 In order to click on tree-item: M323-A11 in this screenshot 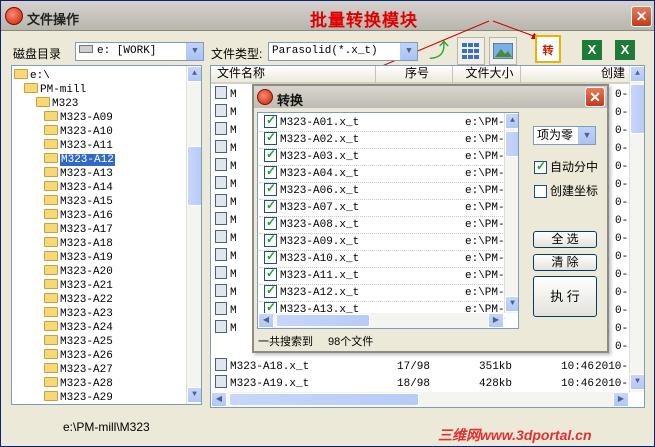, I will do `click(78, 146)`.